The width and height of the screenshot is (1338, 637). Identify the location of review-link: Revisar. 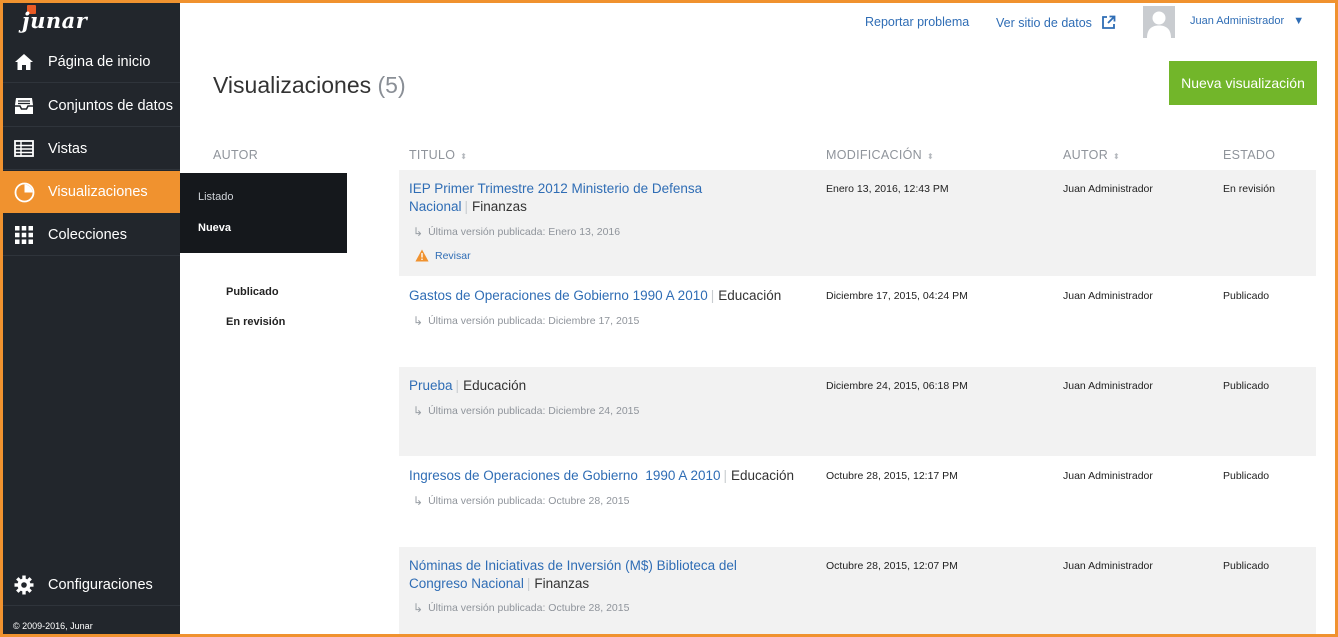
(443, 255).